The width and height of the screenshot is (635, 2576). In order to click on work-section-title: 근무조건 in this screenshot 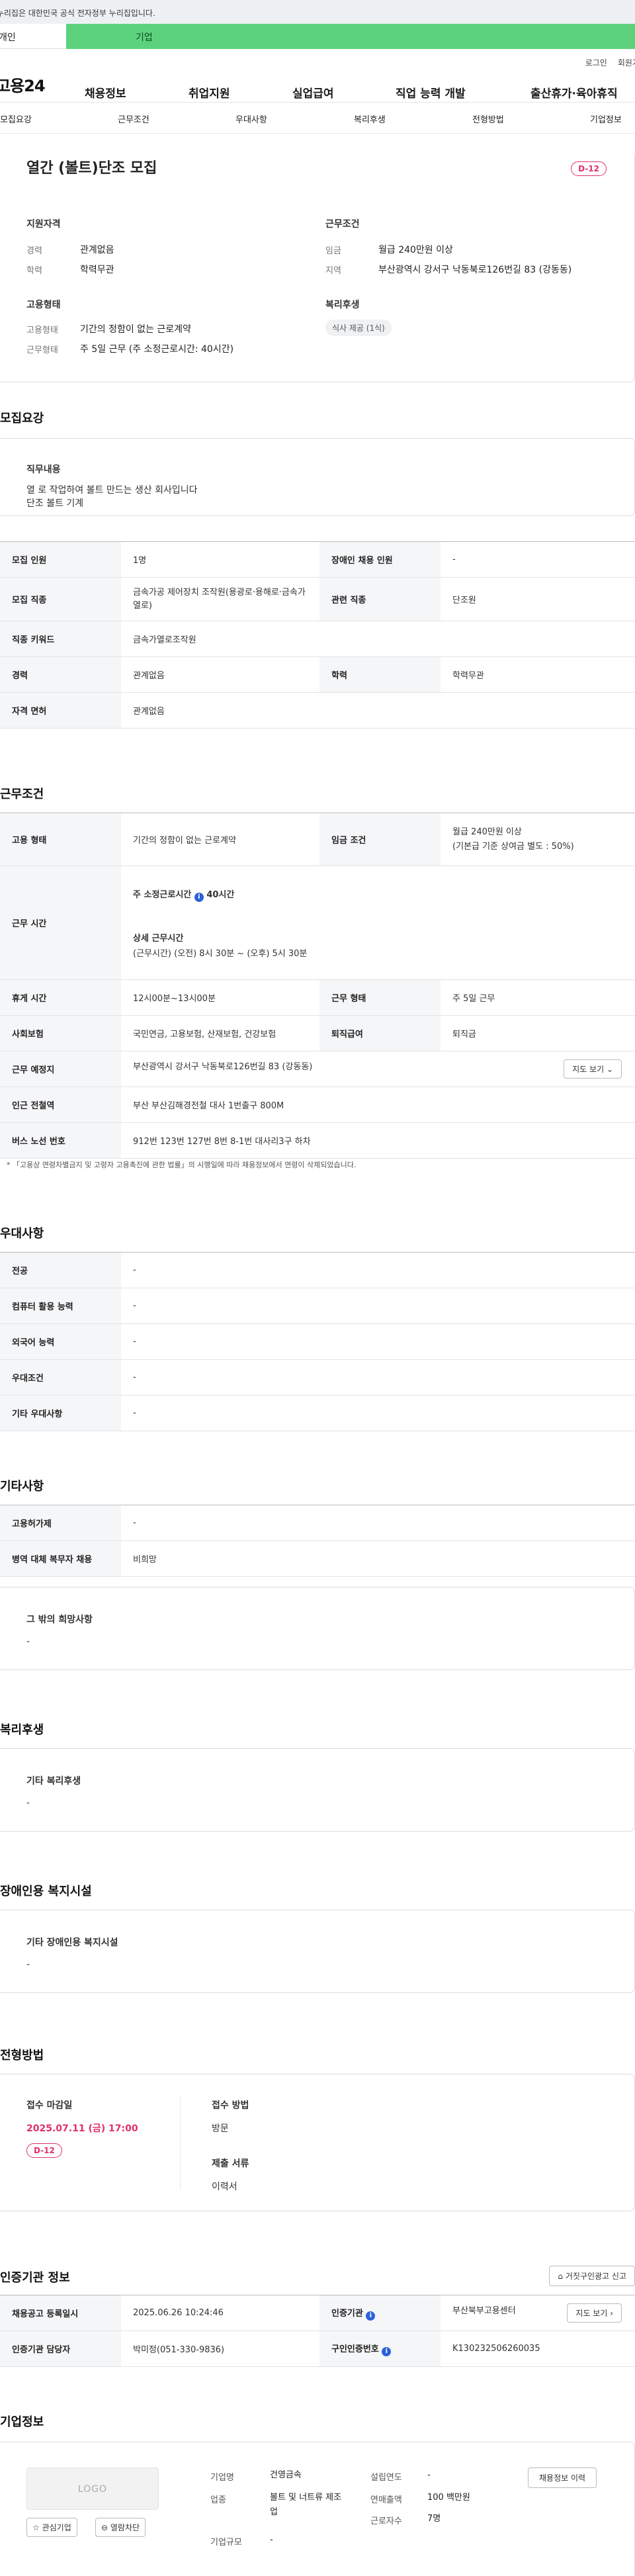, I will do `click(22, 794)`.